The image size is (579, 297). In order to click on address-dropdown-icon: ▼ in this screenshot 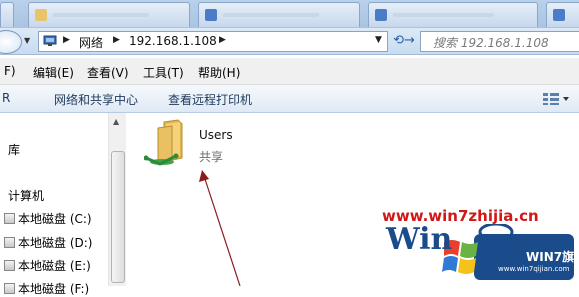, I will do `click(378, 40)`.